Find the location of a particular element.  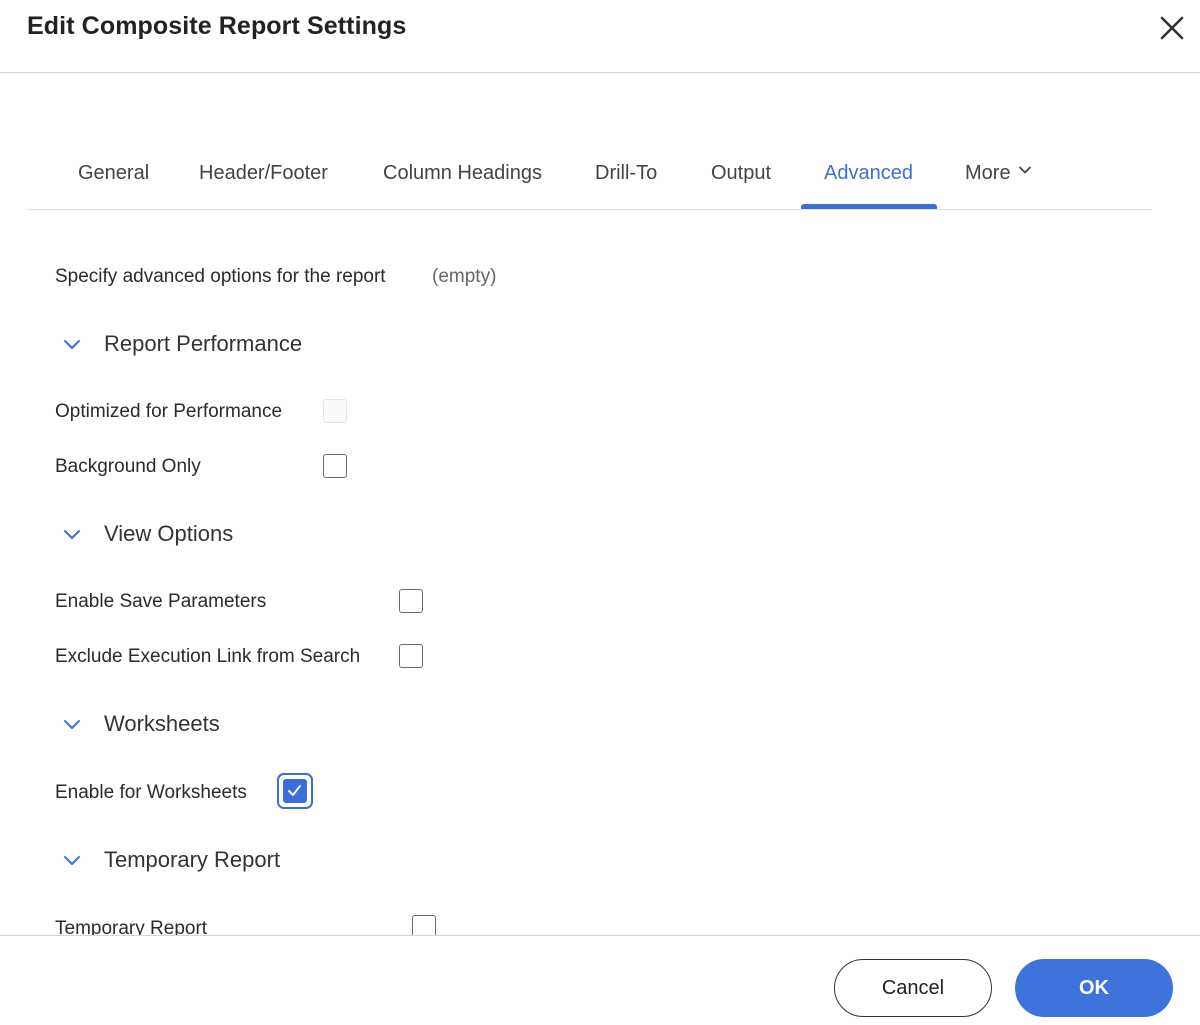

option-label: Enable for Worksheets is located at coordinates (151, 792).